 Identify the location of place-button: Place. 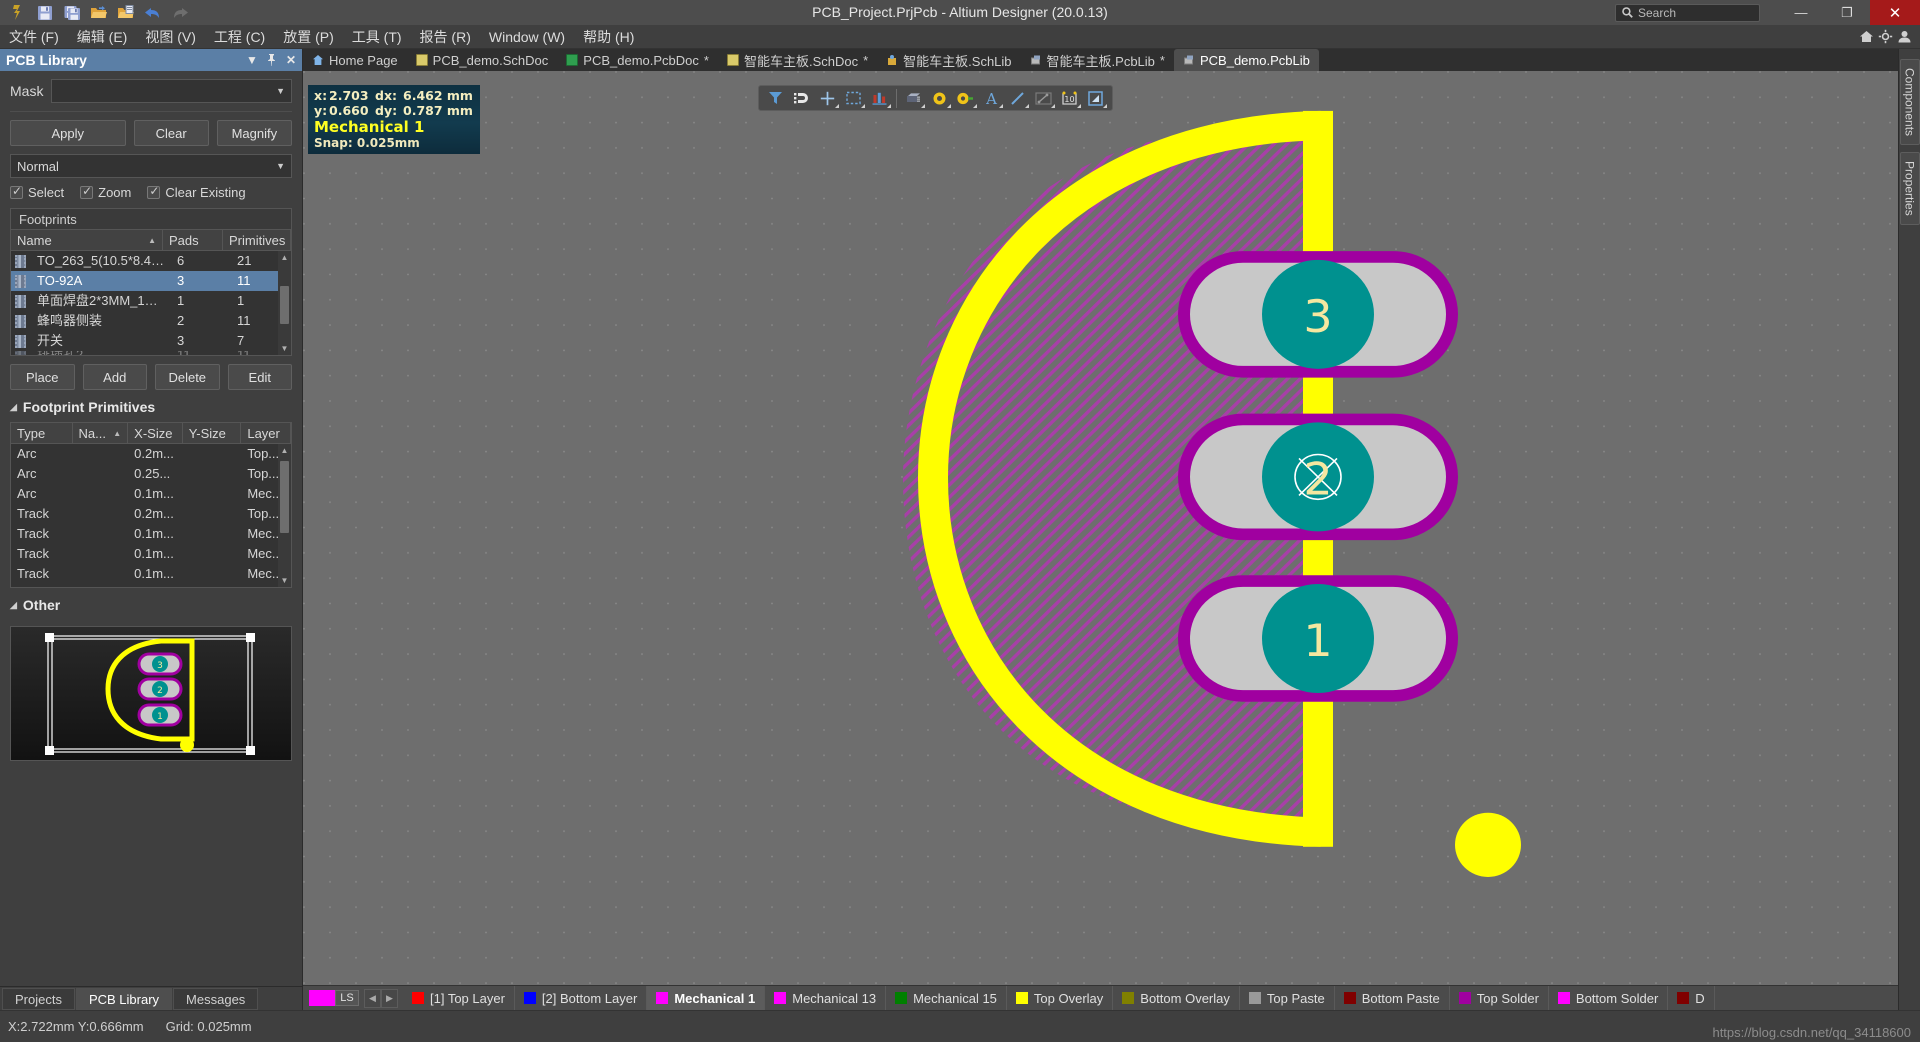
(42, 377).